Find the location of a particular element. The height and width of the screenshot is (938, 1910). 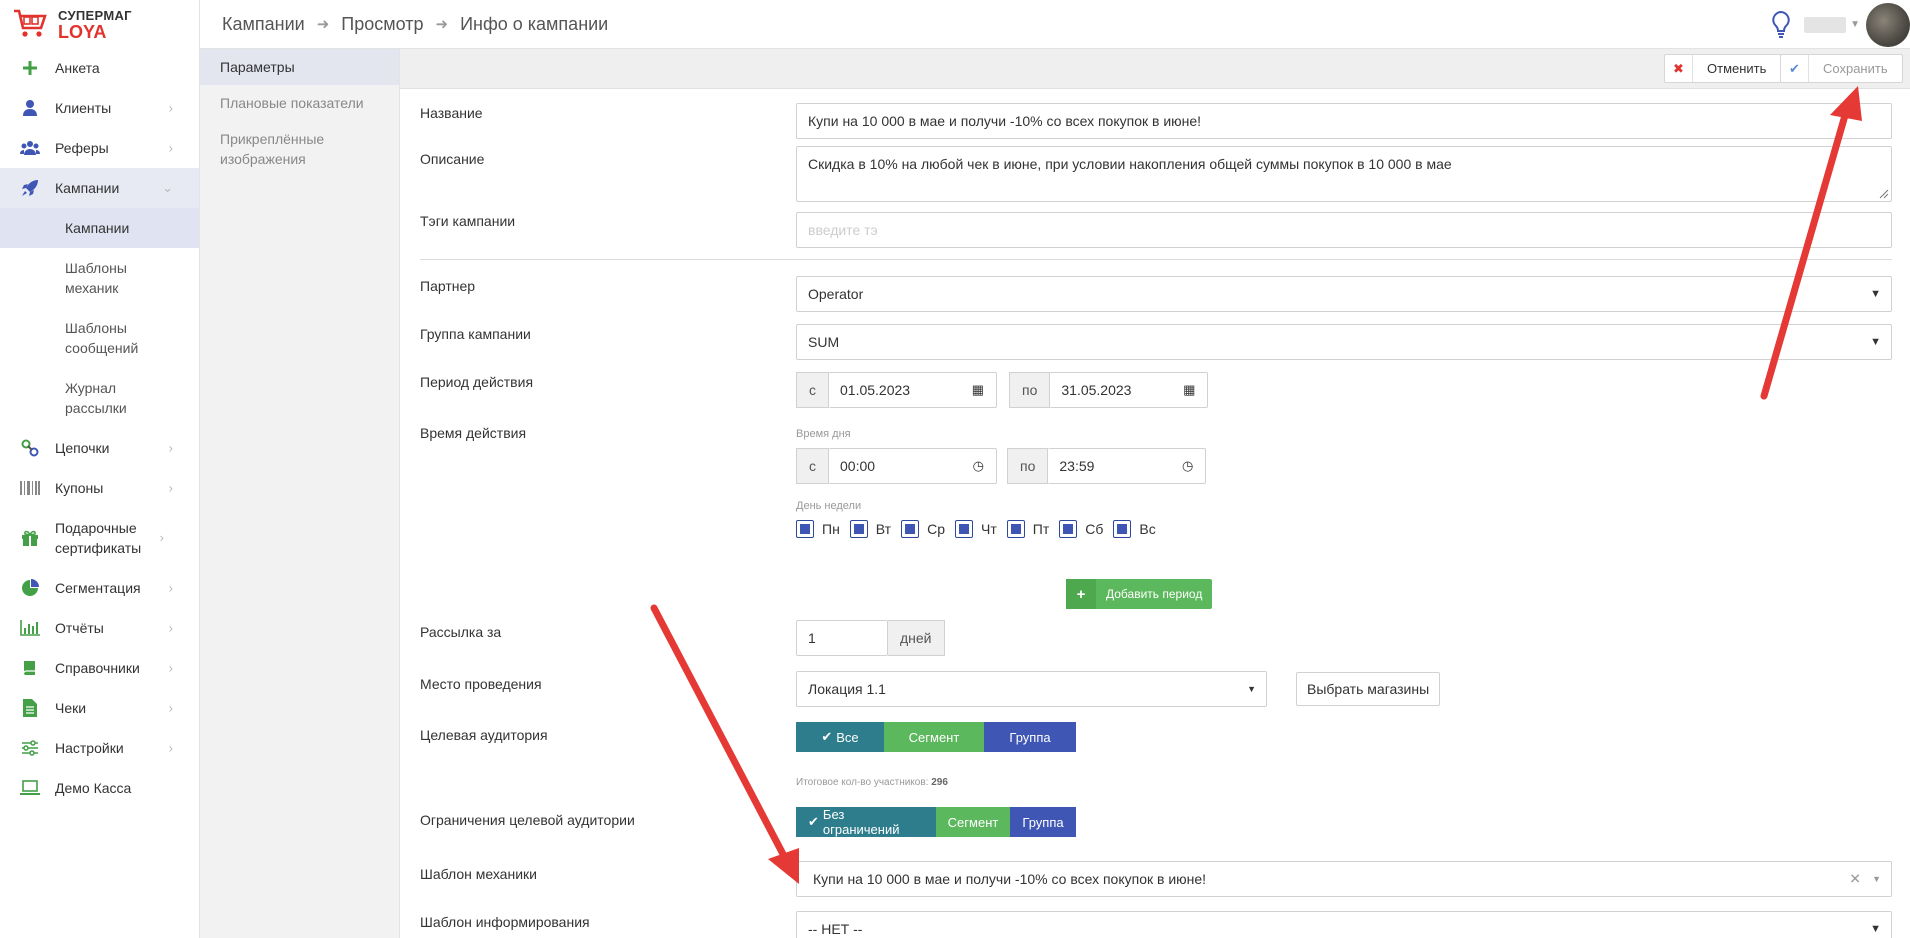

sliders-icon is located at coordinates (30, 748).